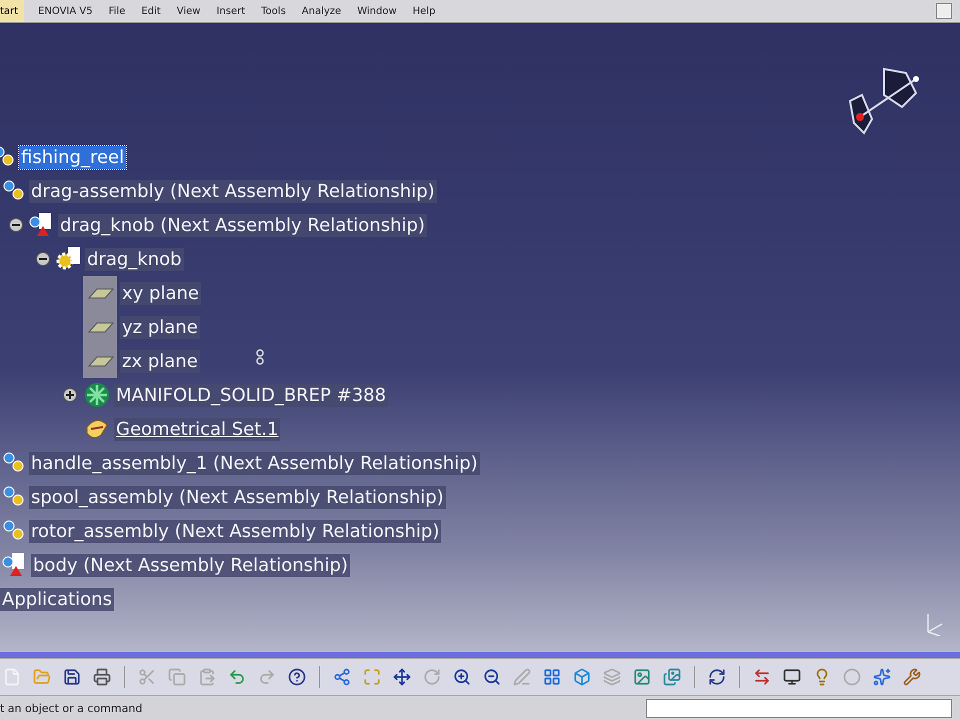 The width and height of the screenshot is (960, 720). Describe the element at coordinates (57, 599) in the screenshot. I see `tree-item: Applications` at that location.